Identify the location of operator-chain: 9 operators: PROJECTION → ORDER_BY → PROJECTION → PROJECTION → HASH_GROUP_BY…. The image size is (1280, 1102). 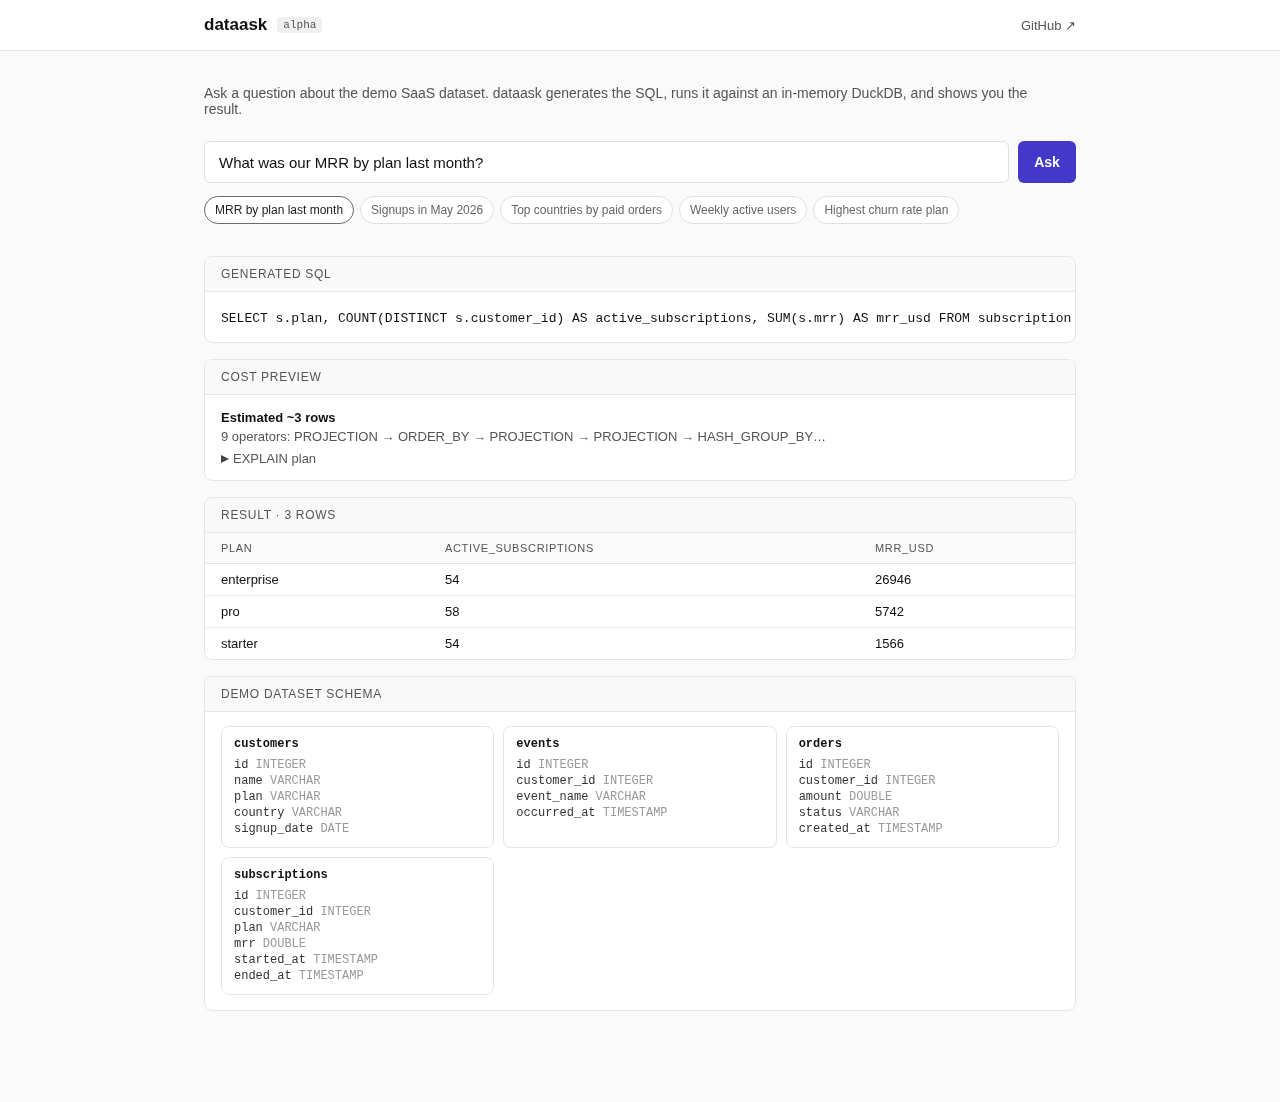
(524, 437).